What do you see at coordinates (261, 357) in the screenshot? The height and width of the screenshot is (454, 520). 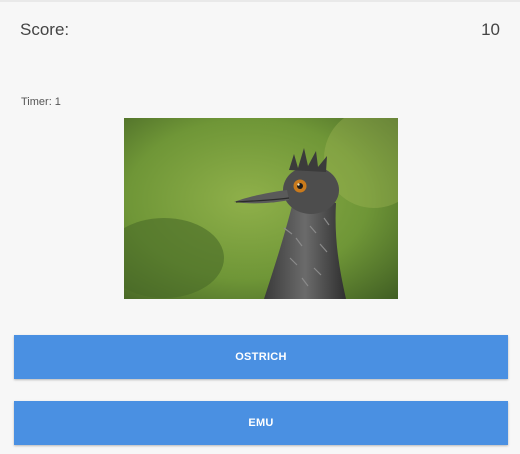 I see `answer-button-ostrich: OSTRICH` at bounding box center [261, 357].